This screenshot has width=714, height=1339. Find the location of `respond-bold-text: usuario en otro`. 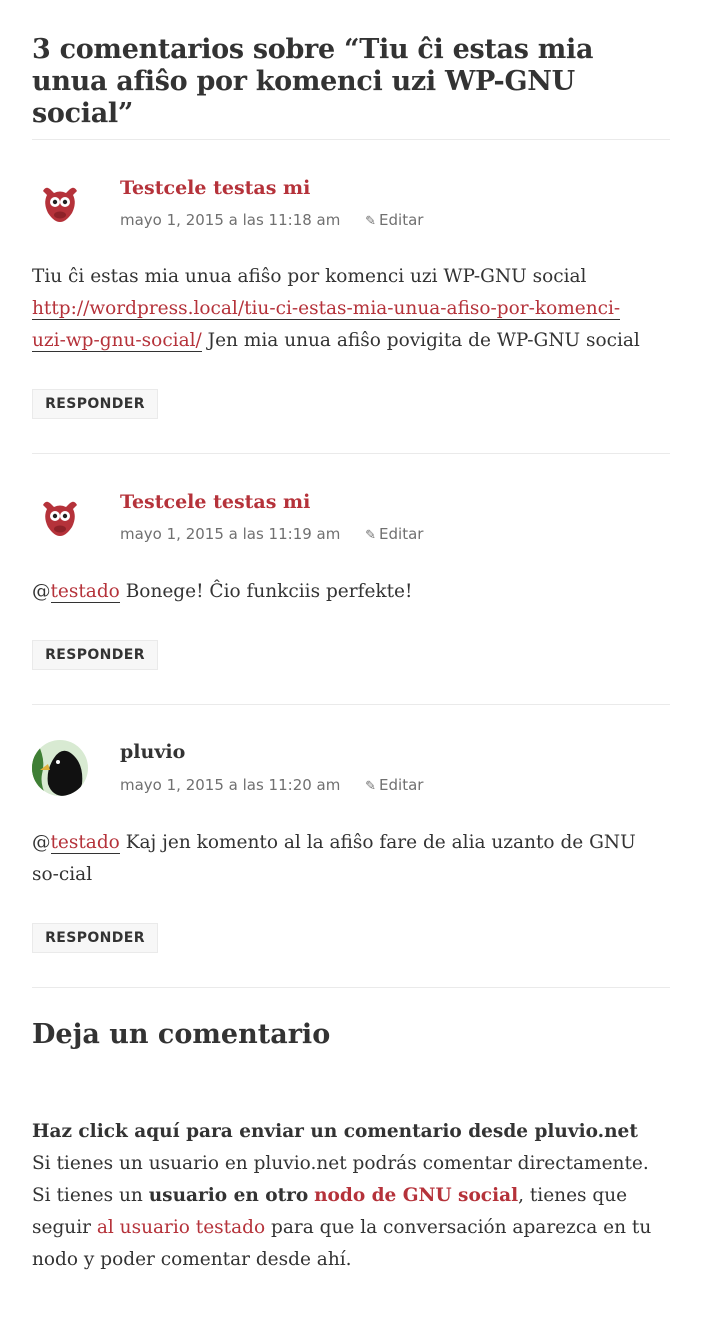

respond-bold-text: usuario en otro is located at coordinates (228, 1195).